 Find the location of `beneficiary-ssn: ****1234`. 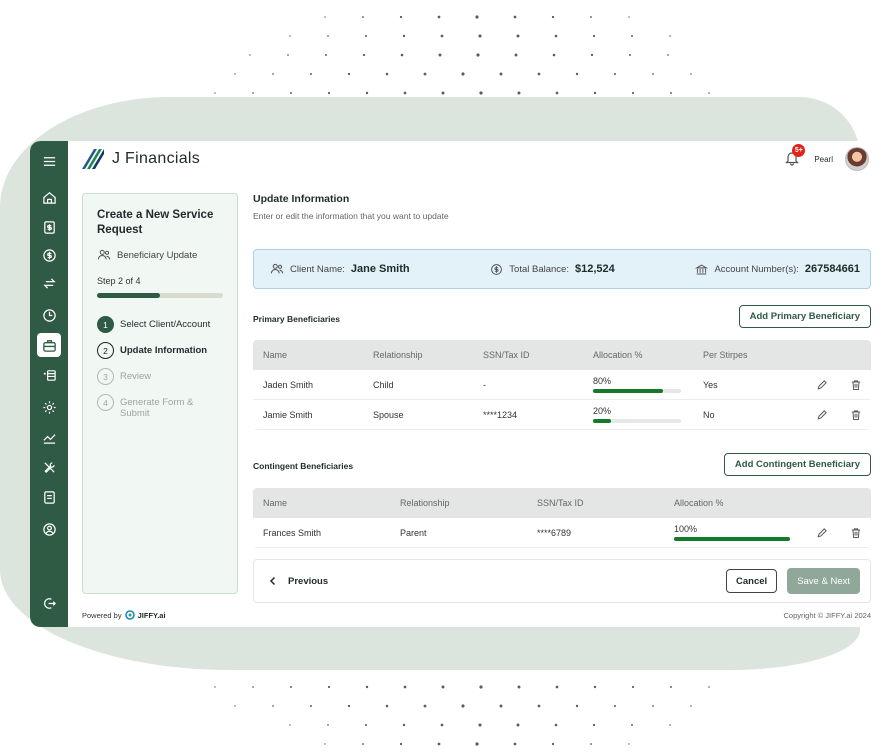

beneficiary-ssn: ****1234 is located at coordinates (500, 414).